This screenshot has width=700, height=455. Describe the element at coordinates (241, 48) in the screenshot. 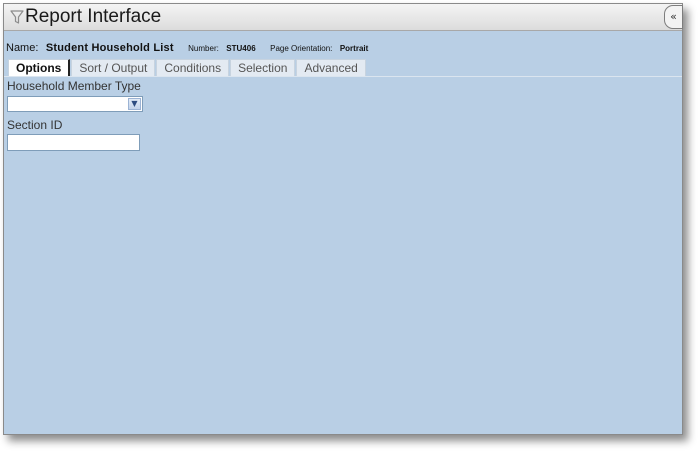

I see `report-number-value: STU406` at that location.